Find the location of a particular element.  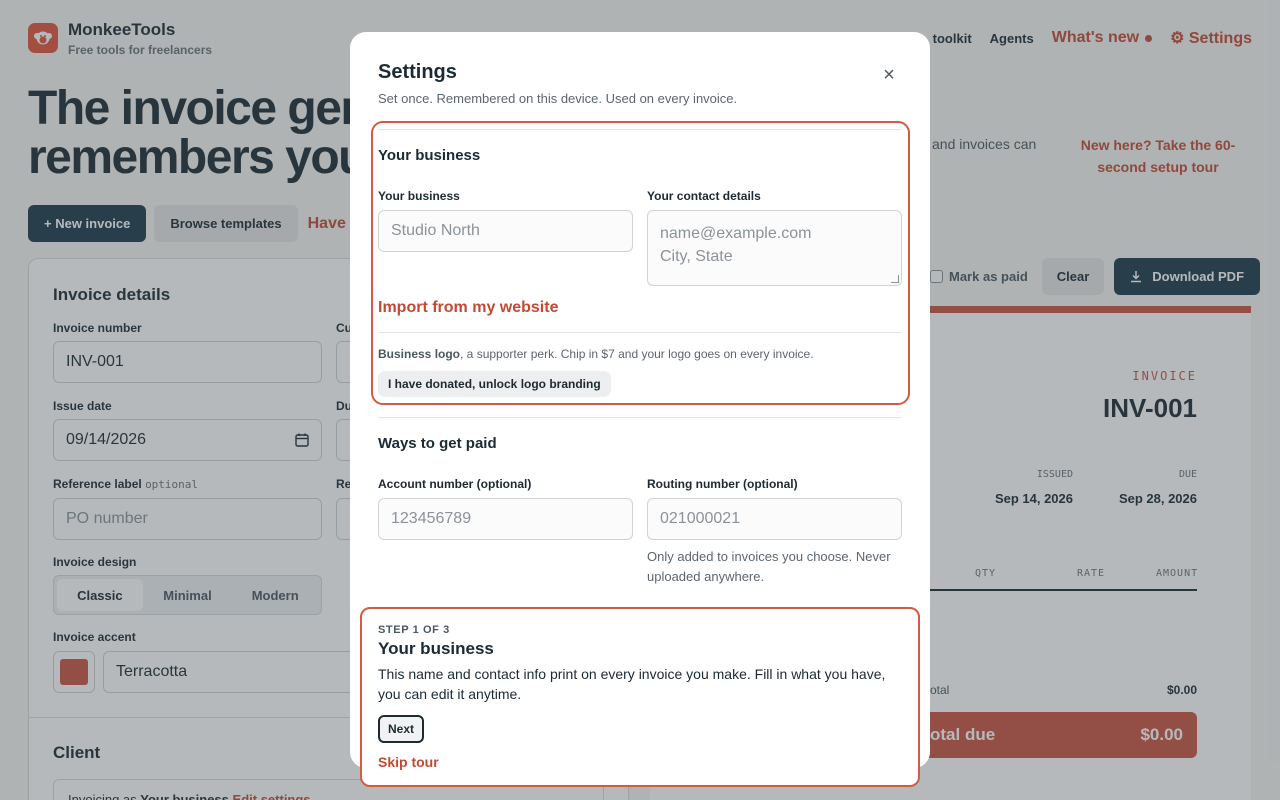

payment-section-title: Ways to get paid is located at coordinates (437, 443).